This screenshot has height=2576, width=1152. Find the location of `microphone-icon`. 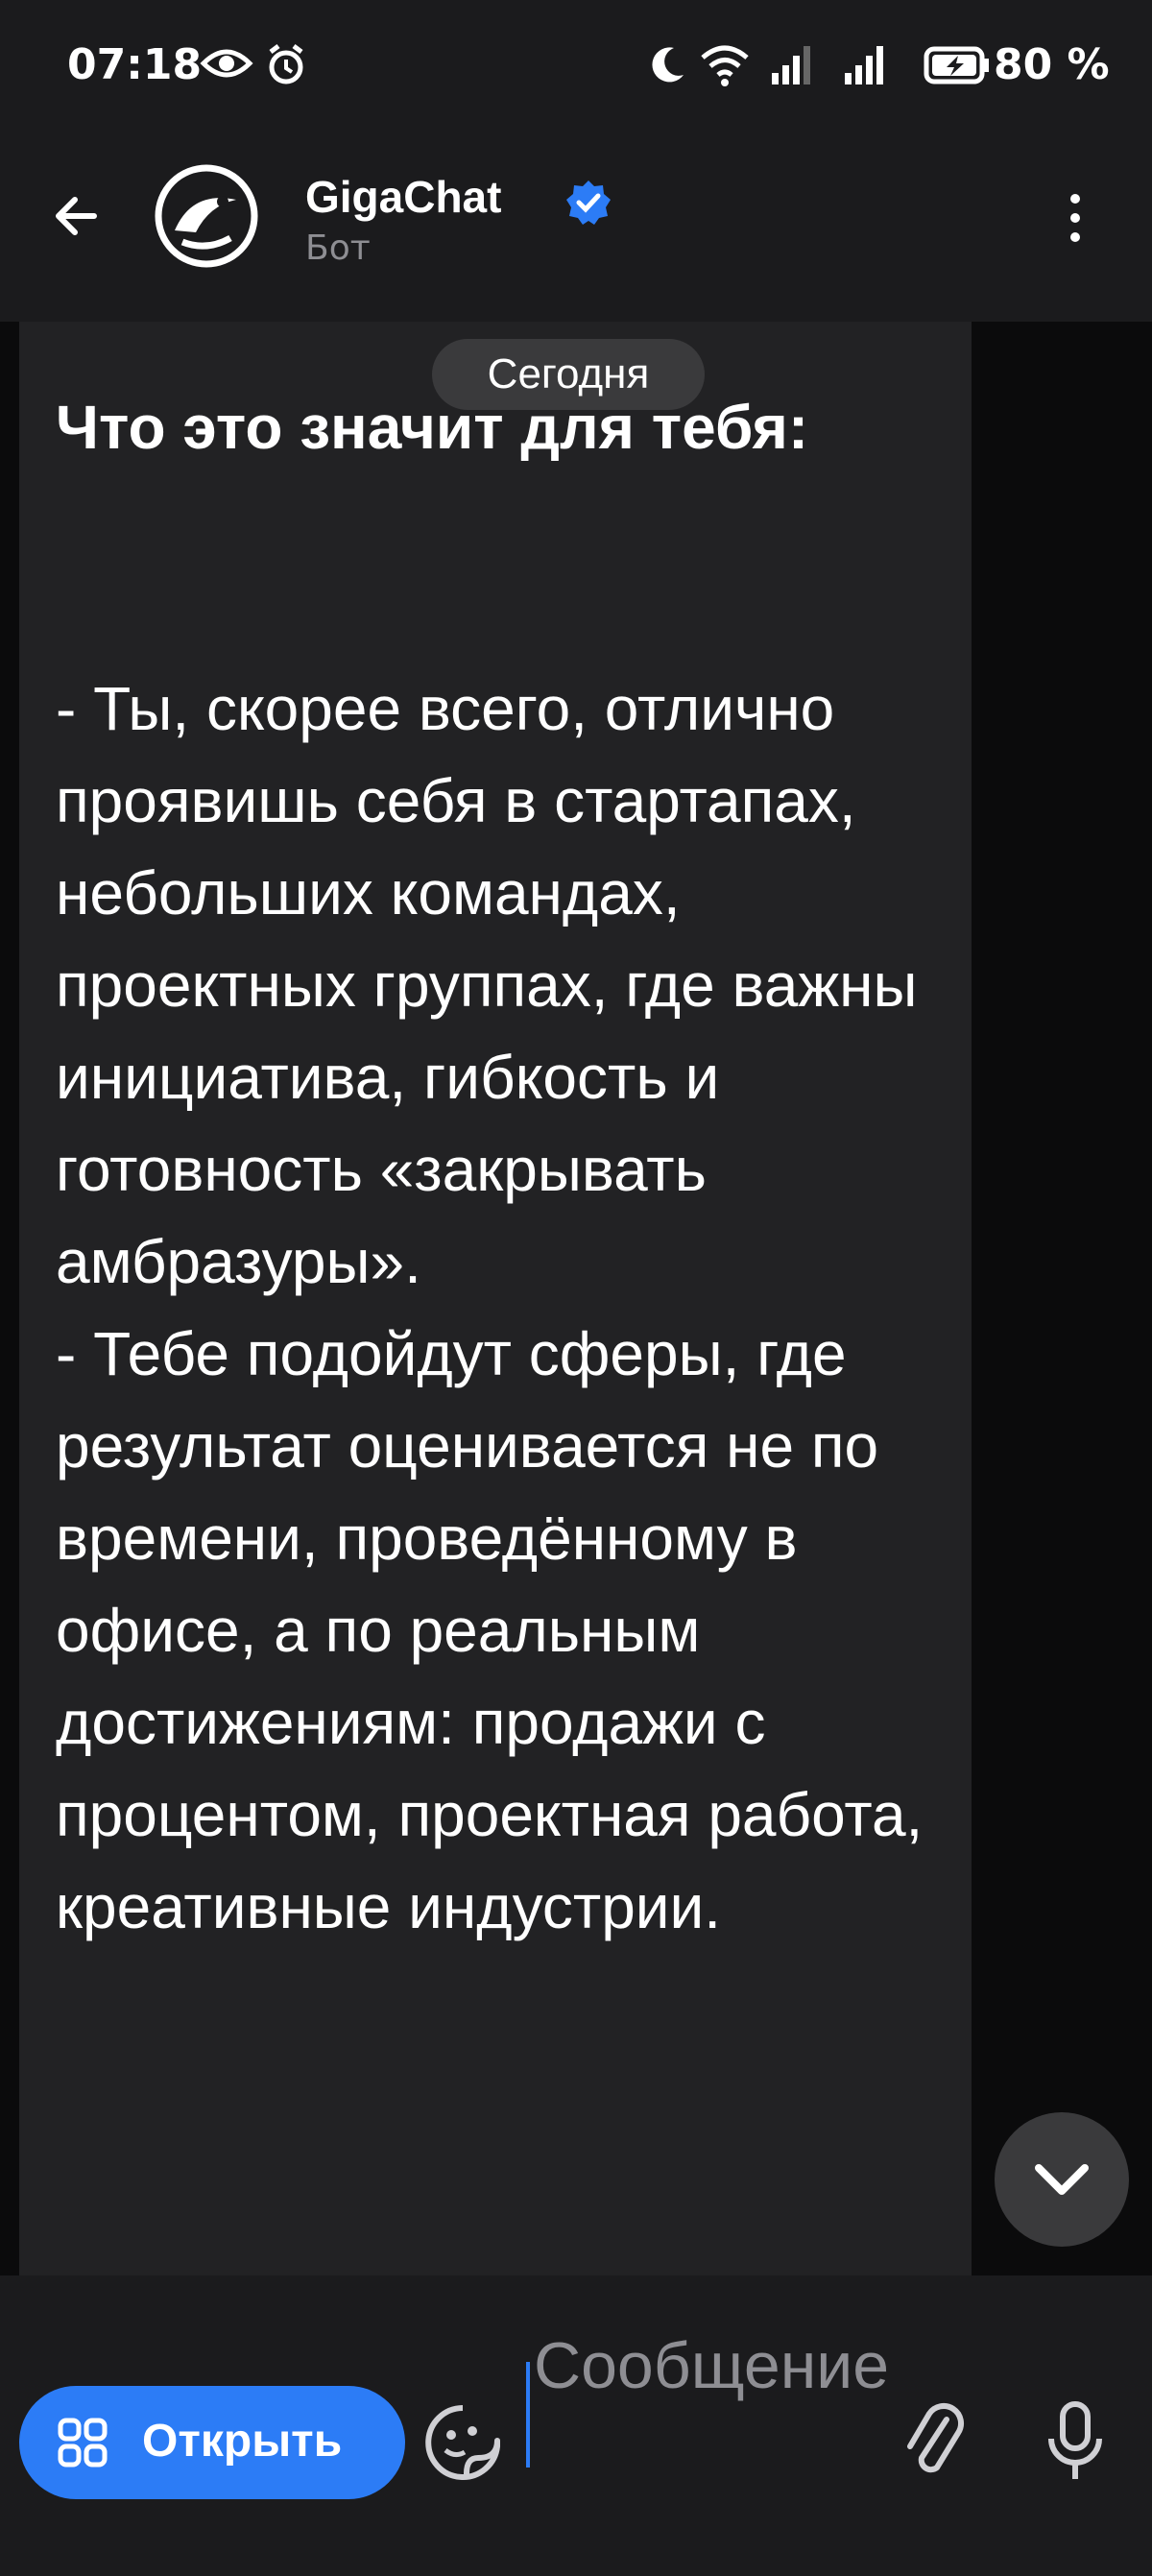

microphone-icon is located at coordinates (1075, 2441).